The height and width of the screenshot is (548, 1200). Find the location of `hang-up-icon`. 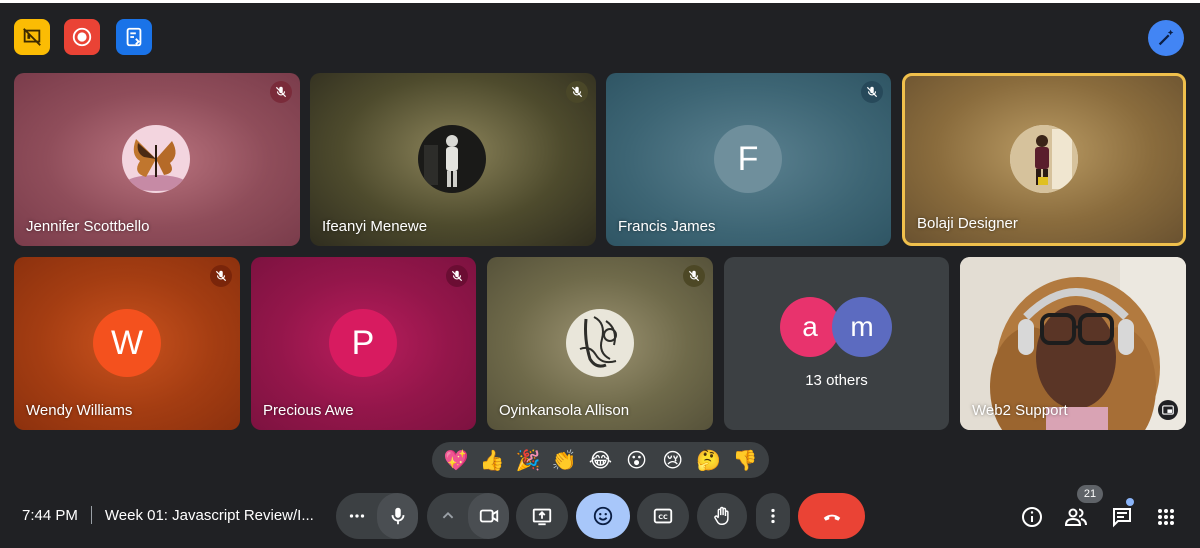

hang-up-icon is located at coordinates (831, 517).